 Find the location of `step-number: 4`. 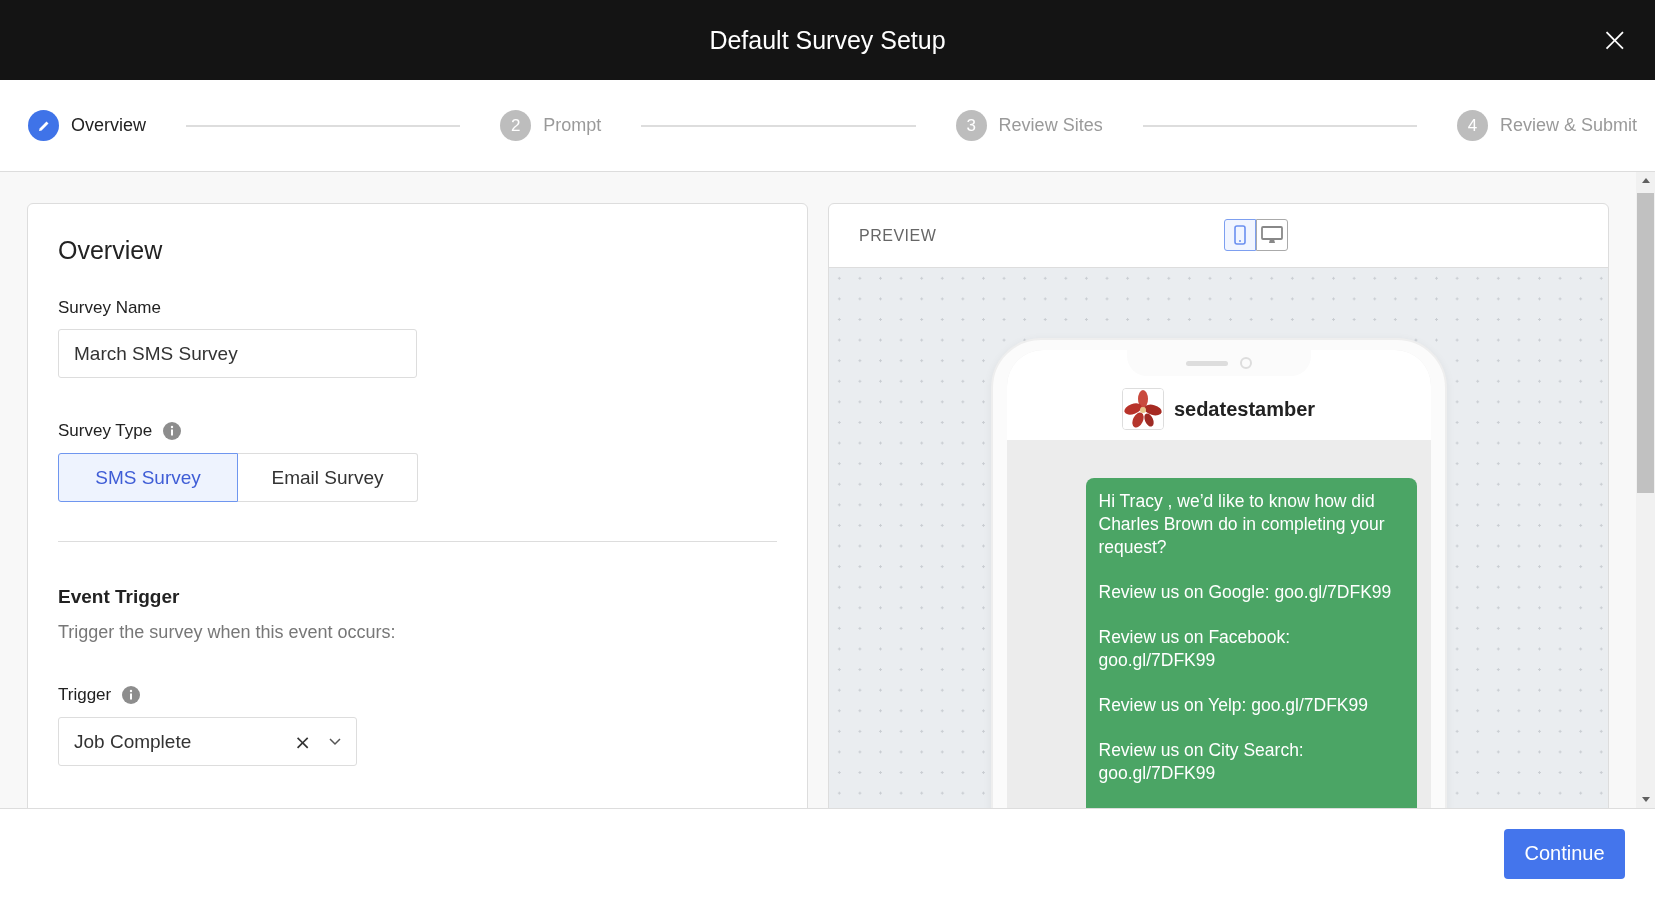

step-number: 4 is located at coordinates (1472, 125).